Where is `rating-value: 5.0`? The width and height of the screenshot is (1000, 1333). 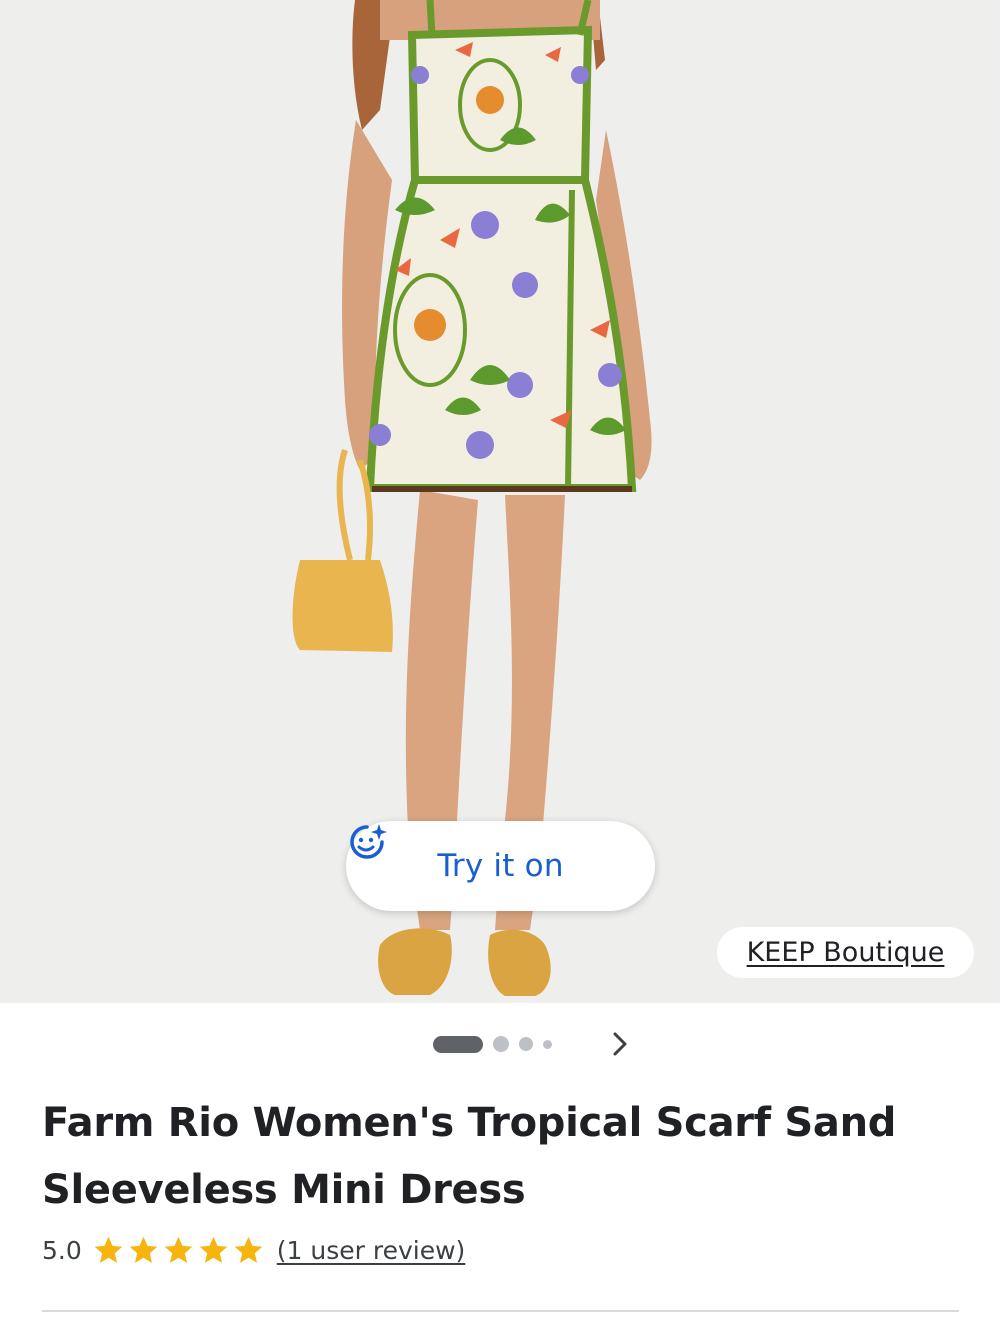 rating-value: 5.0 is located at coordinates (62, 1250).